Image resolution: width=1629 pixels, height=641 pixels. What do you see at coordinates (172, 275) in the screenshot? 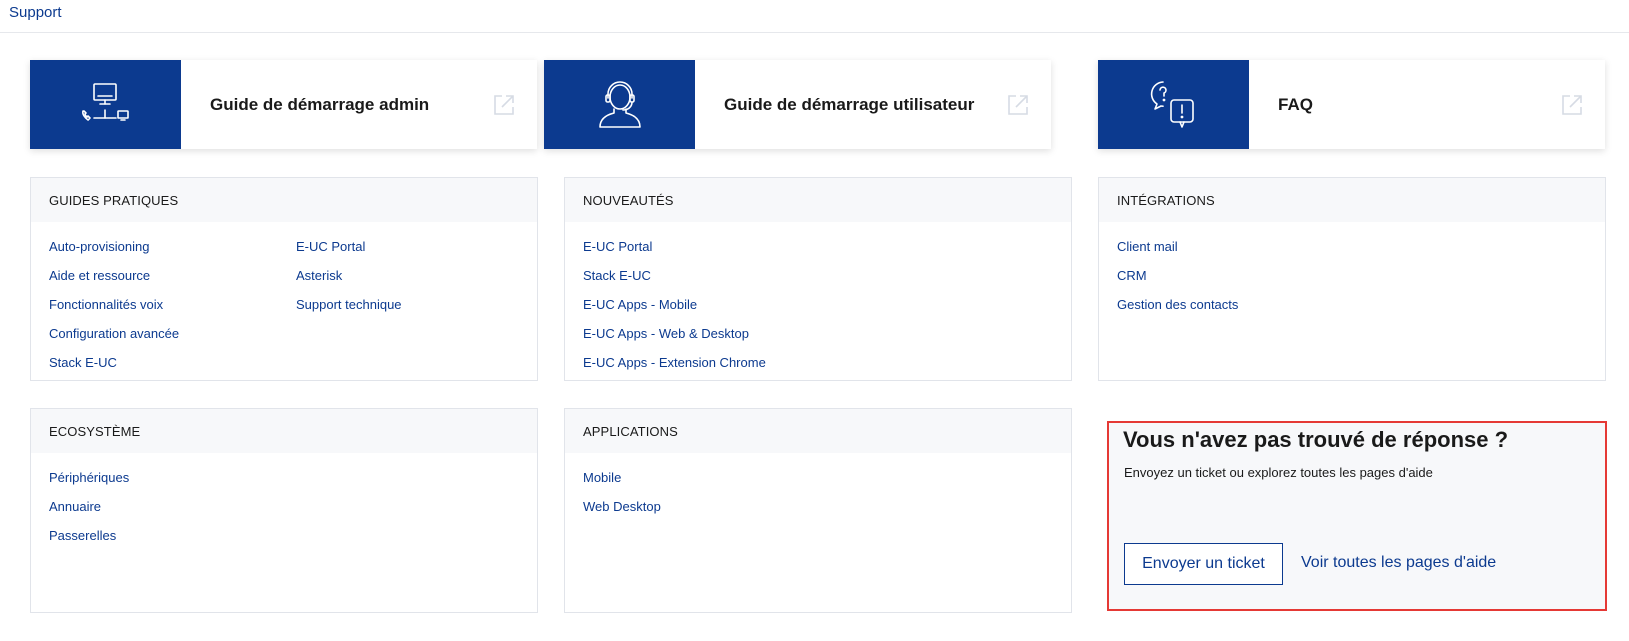
I see `guide-link: Aide et ressource` at bounding box center [172, 275].